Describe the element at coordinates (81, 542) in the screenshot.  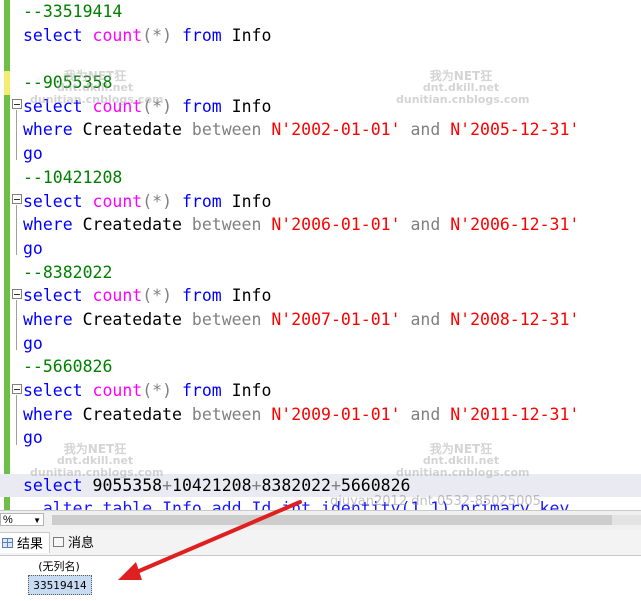
I see `tab-label: 消息` at that location.